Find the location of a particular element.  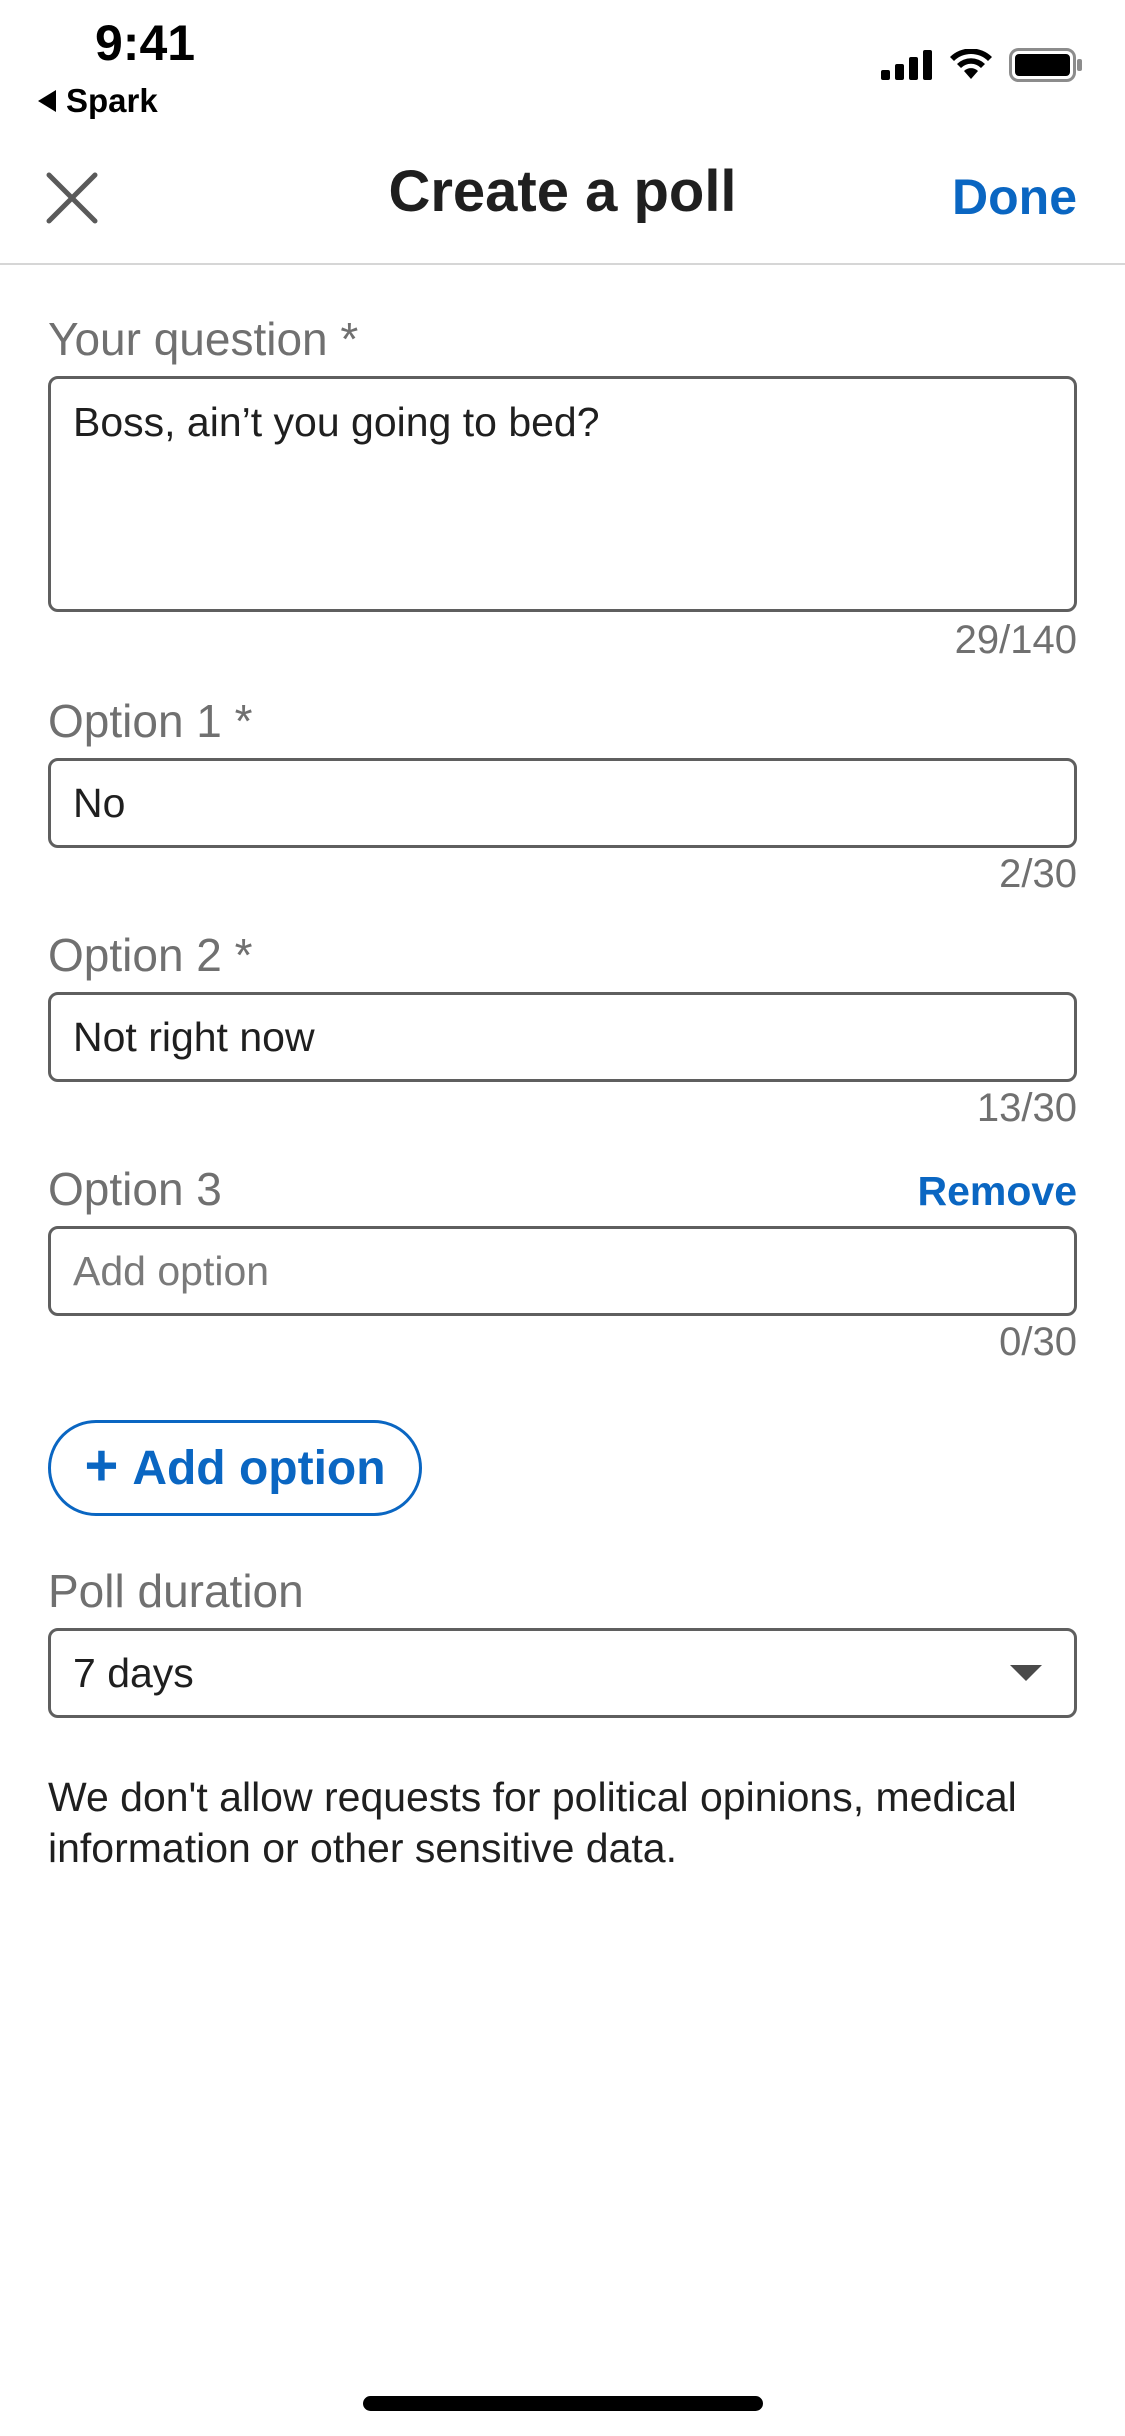

back-app-label: Spark is located at coordinates (112, 100).